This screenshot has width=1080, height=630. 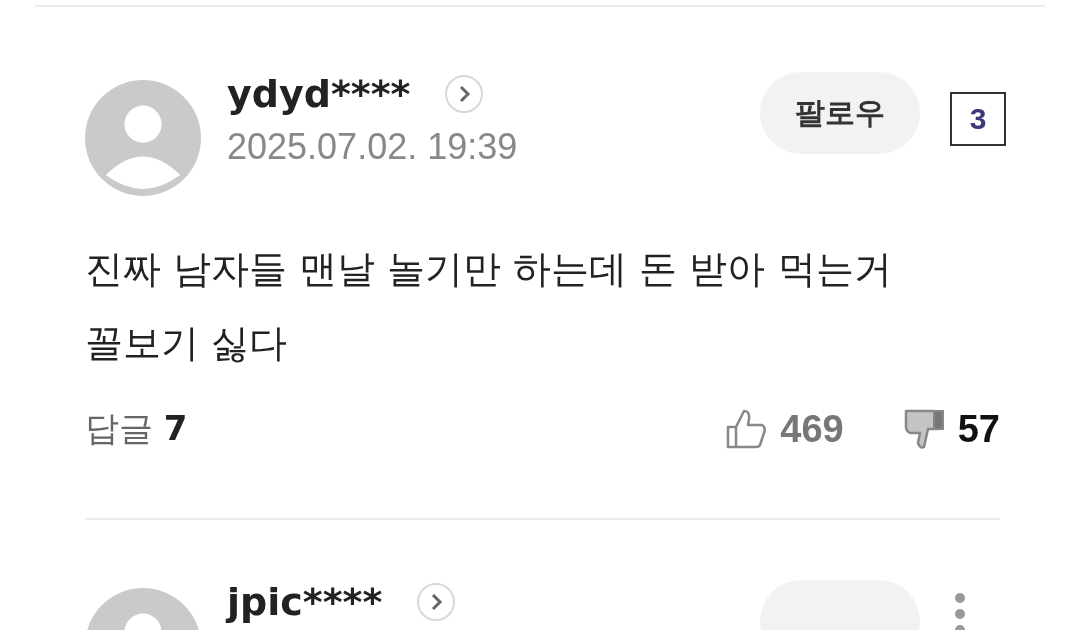 I want to click on follow-button: 팔로우, so click(x=840, y=113).